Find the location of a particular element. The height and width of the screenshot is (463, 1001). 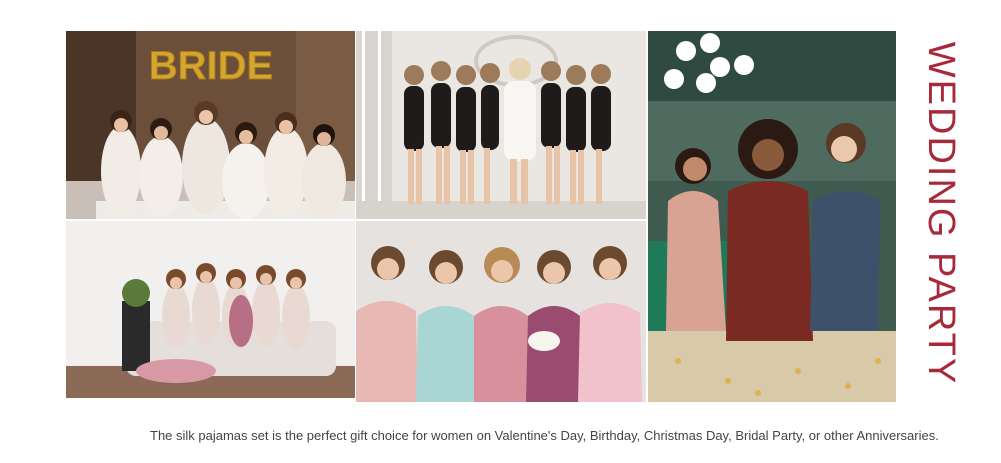

photo-bride-balloons: BRIDE is located at coordinates (210, 125).